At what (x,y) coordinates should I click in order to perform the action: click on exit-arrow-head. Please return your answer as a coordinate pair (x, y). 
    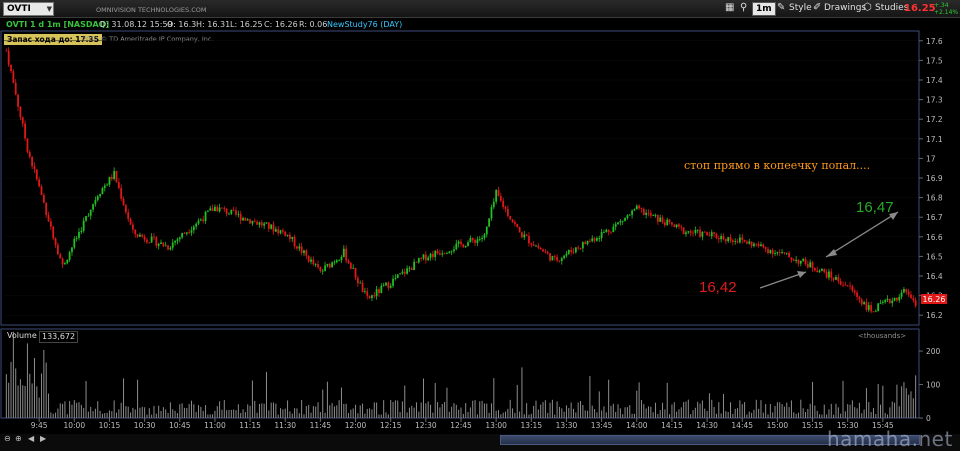
    Looking at the image, I should click on (831, 253).